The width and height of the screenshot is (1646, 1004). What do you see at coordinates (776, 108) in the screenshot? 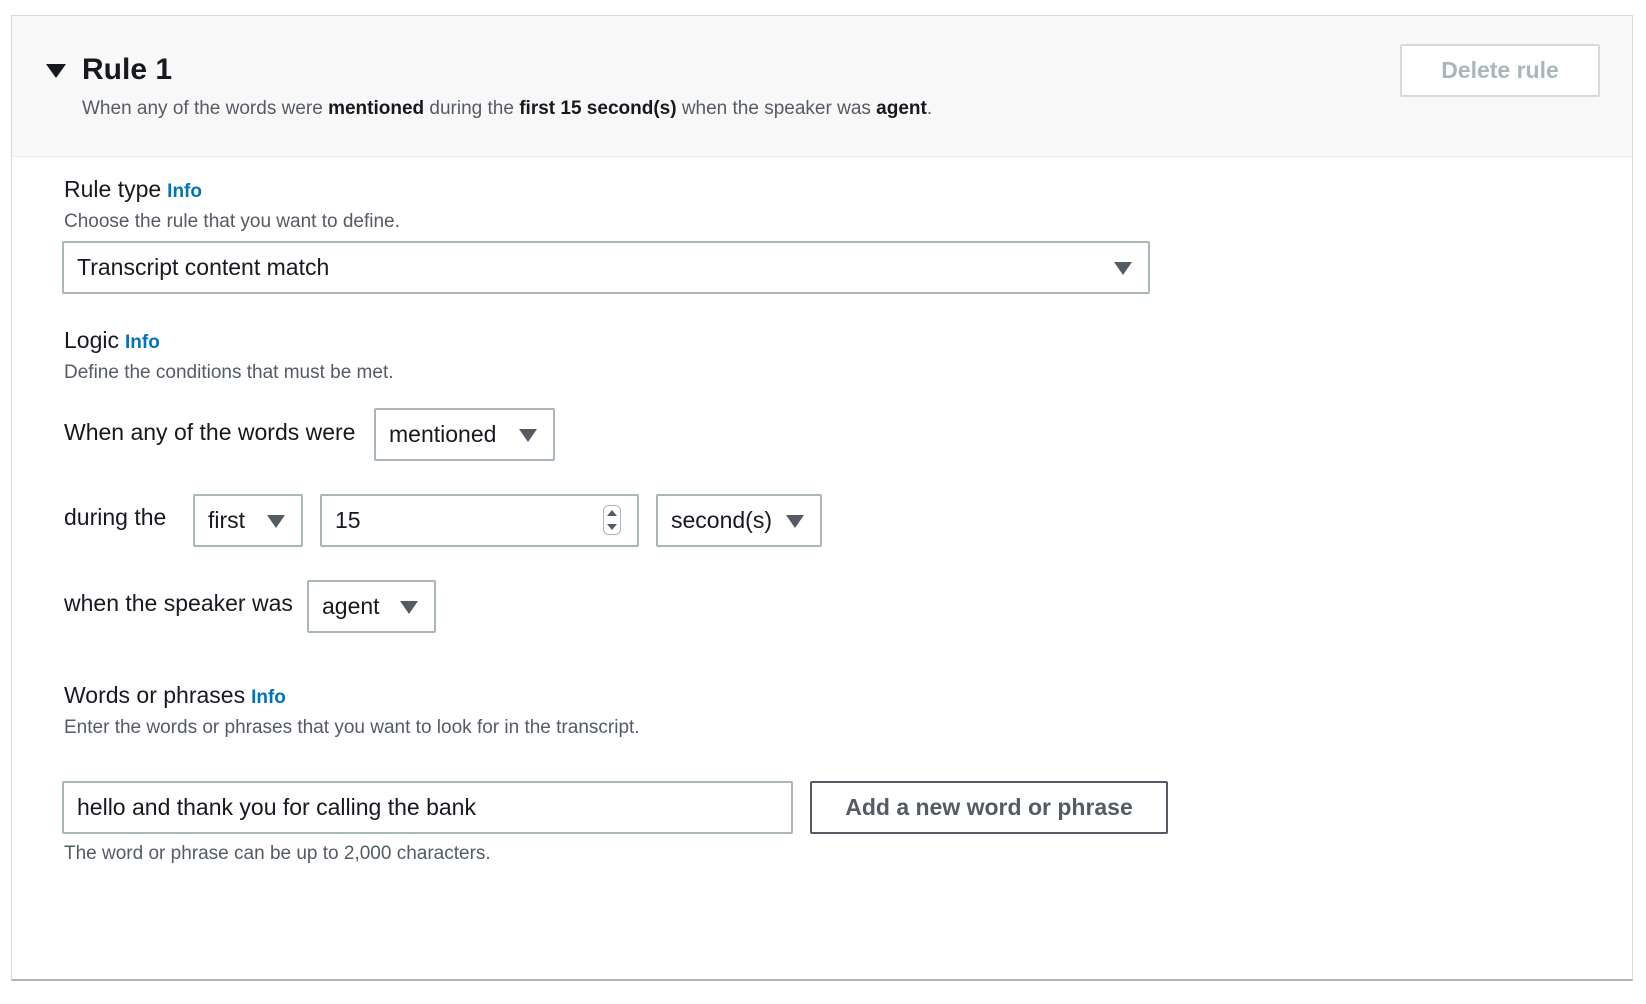
I see `summary-text: when the speaker was` at bounding box center [776, 108].